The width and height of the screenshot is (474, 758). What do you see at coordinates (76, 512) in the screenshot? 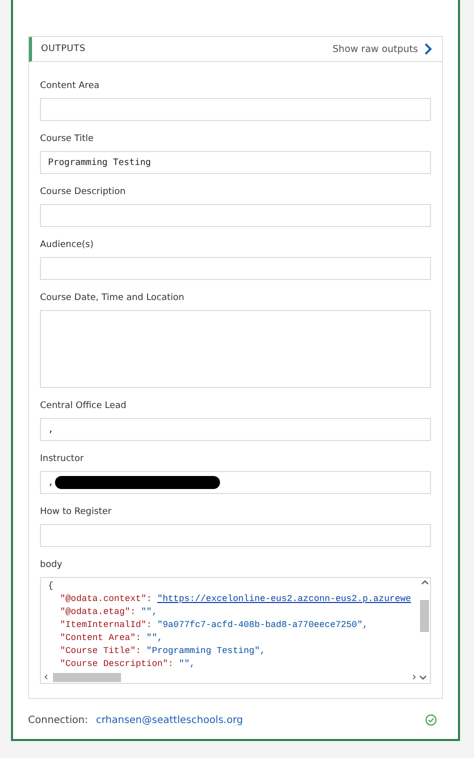
I see `field-label: How to Register` at bounding box center [76, 512].